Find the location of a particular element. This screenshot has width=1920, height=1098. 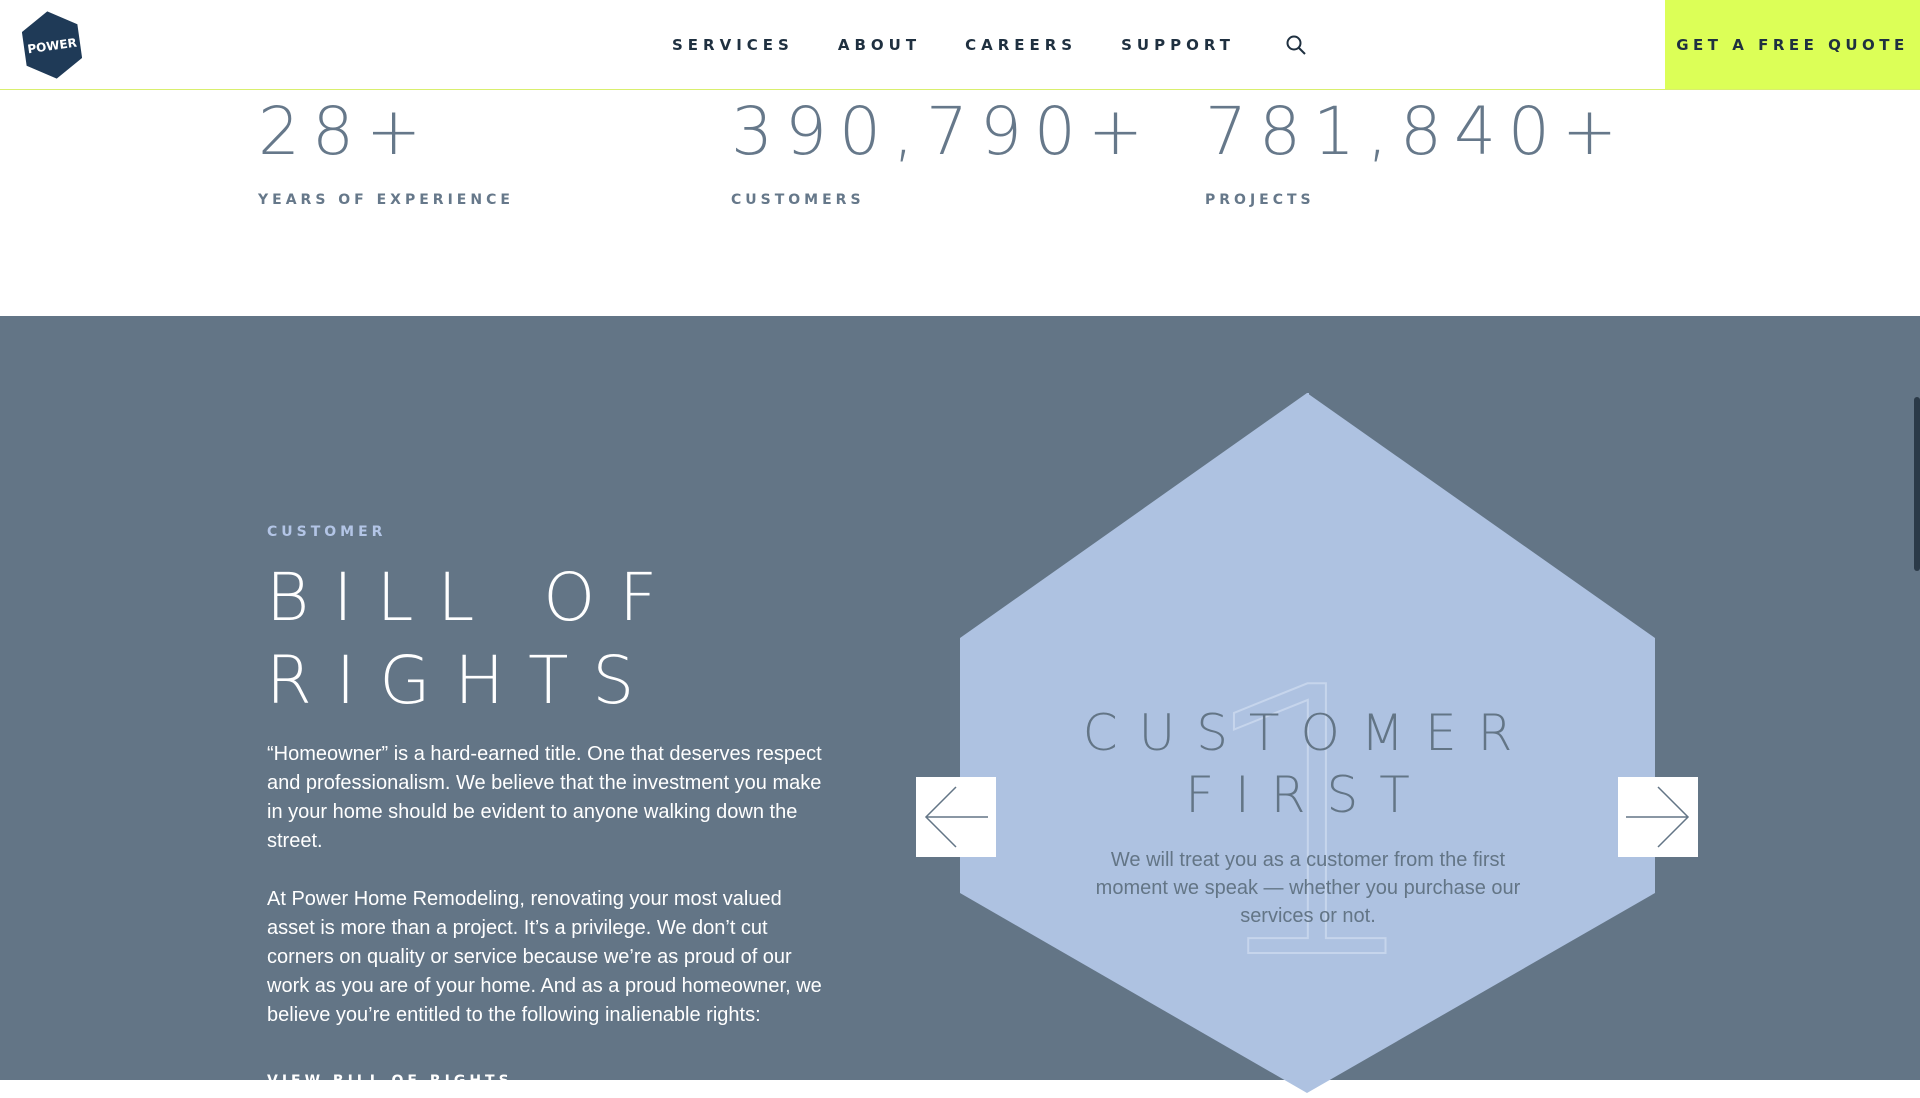

nav-services: SERVICES is located at coordinates (733, 45).